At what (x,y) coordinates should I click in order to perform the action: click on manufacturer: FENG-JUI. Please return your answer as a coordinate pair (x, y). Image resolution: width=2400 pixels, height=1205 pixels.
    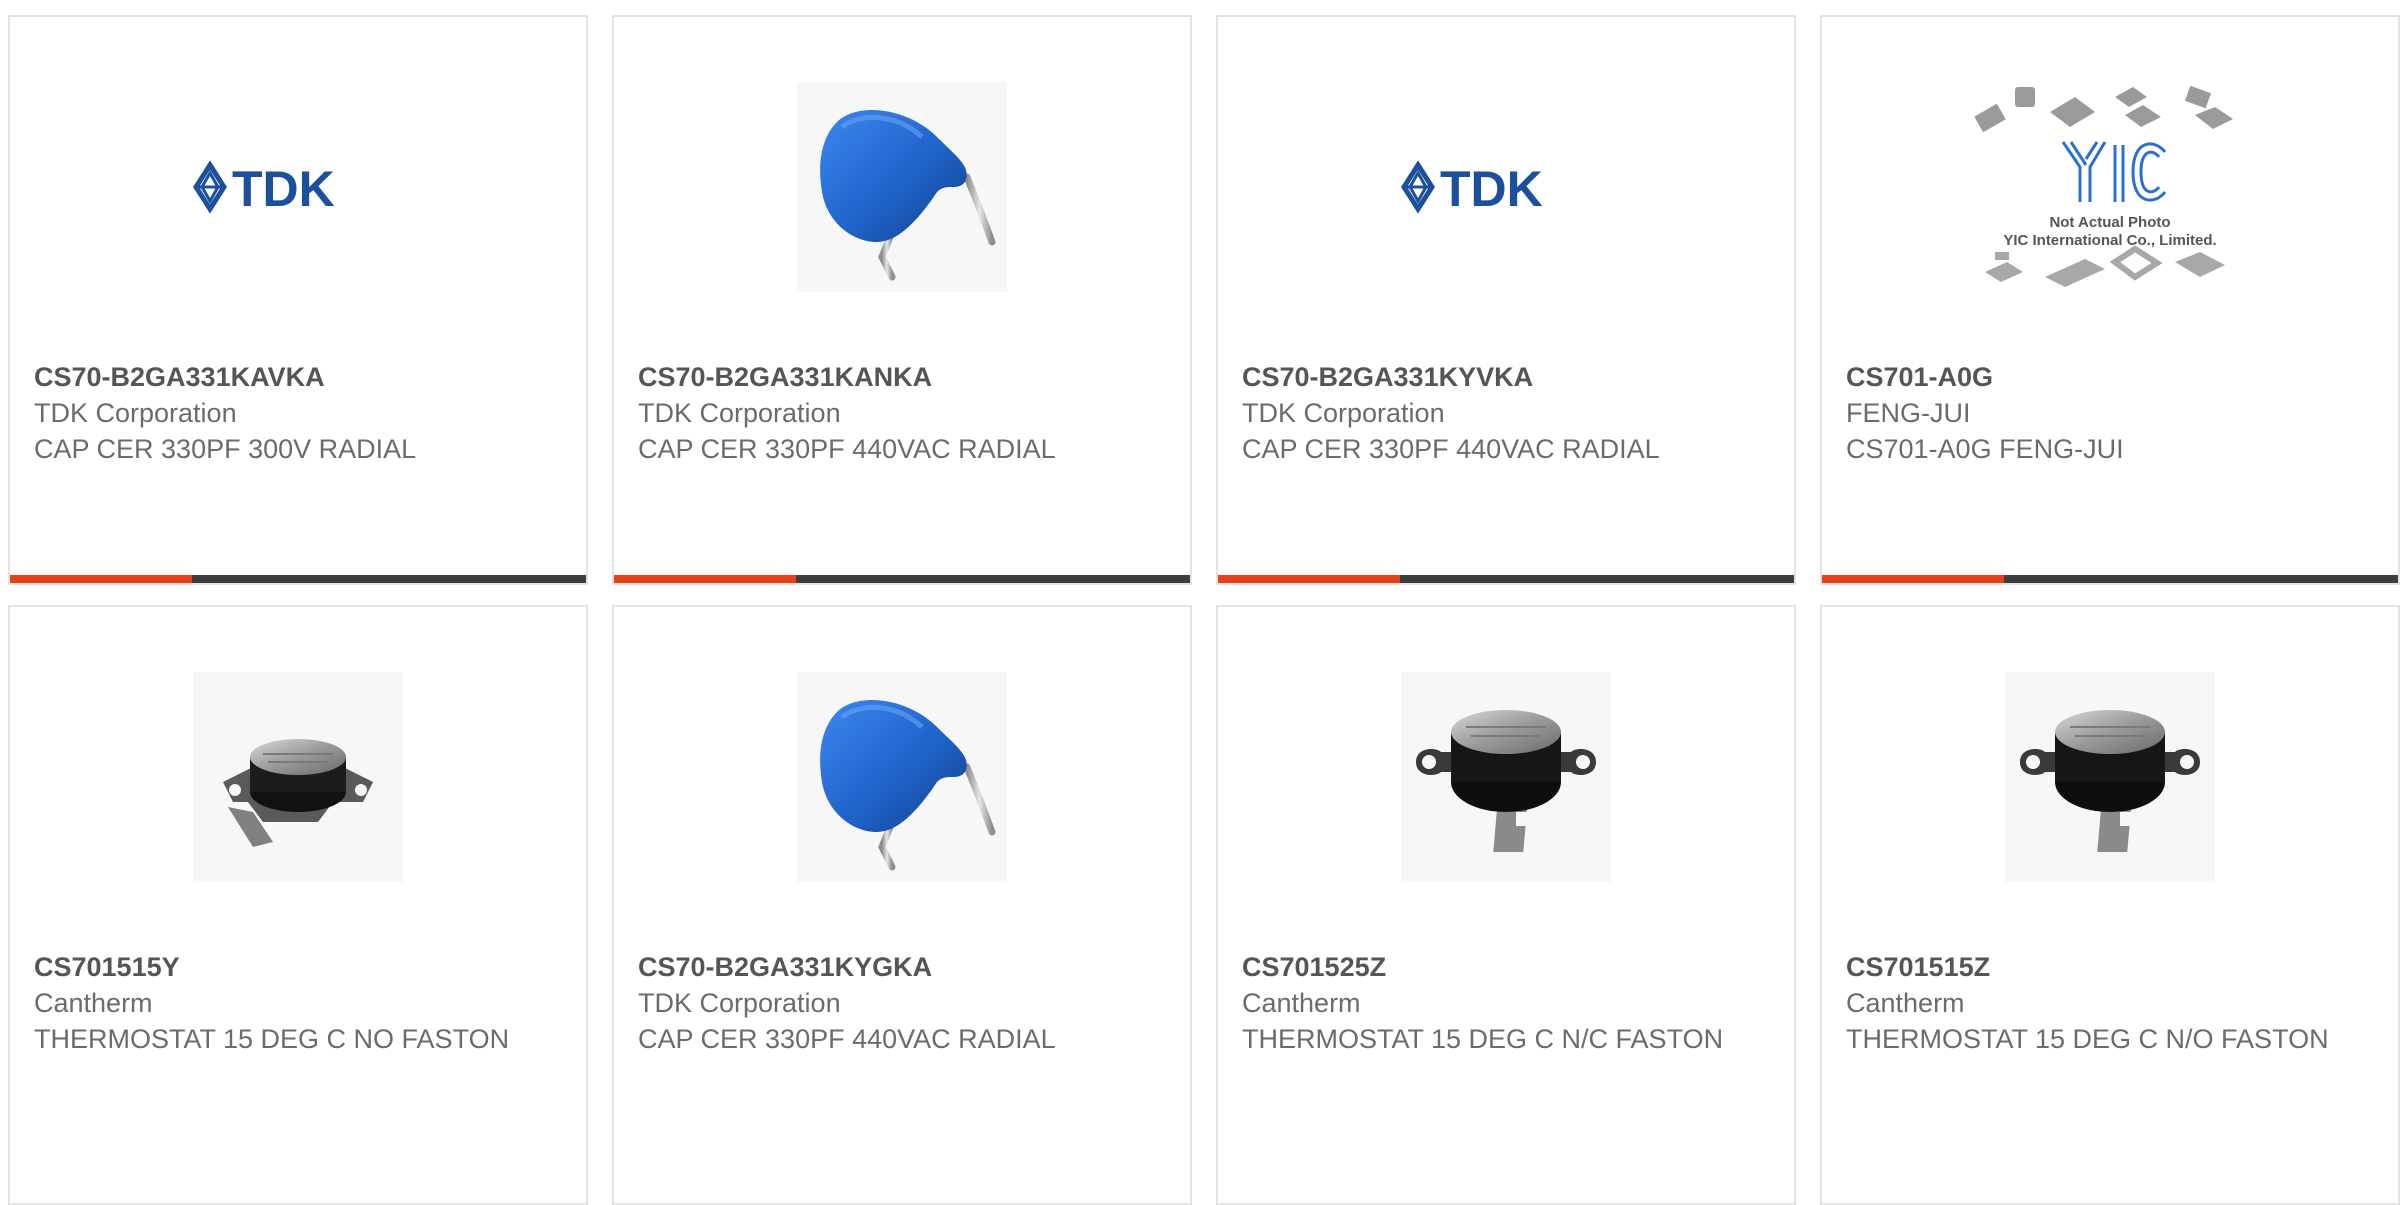
    Looking at the image, I should click on (1908, 413).